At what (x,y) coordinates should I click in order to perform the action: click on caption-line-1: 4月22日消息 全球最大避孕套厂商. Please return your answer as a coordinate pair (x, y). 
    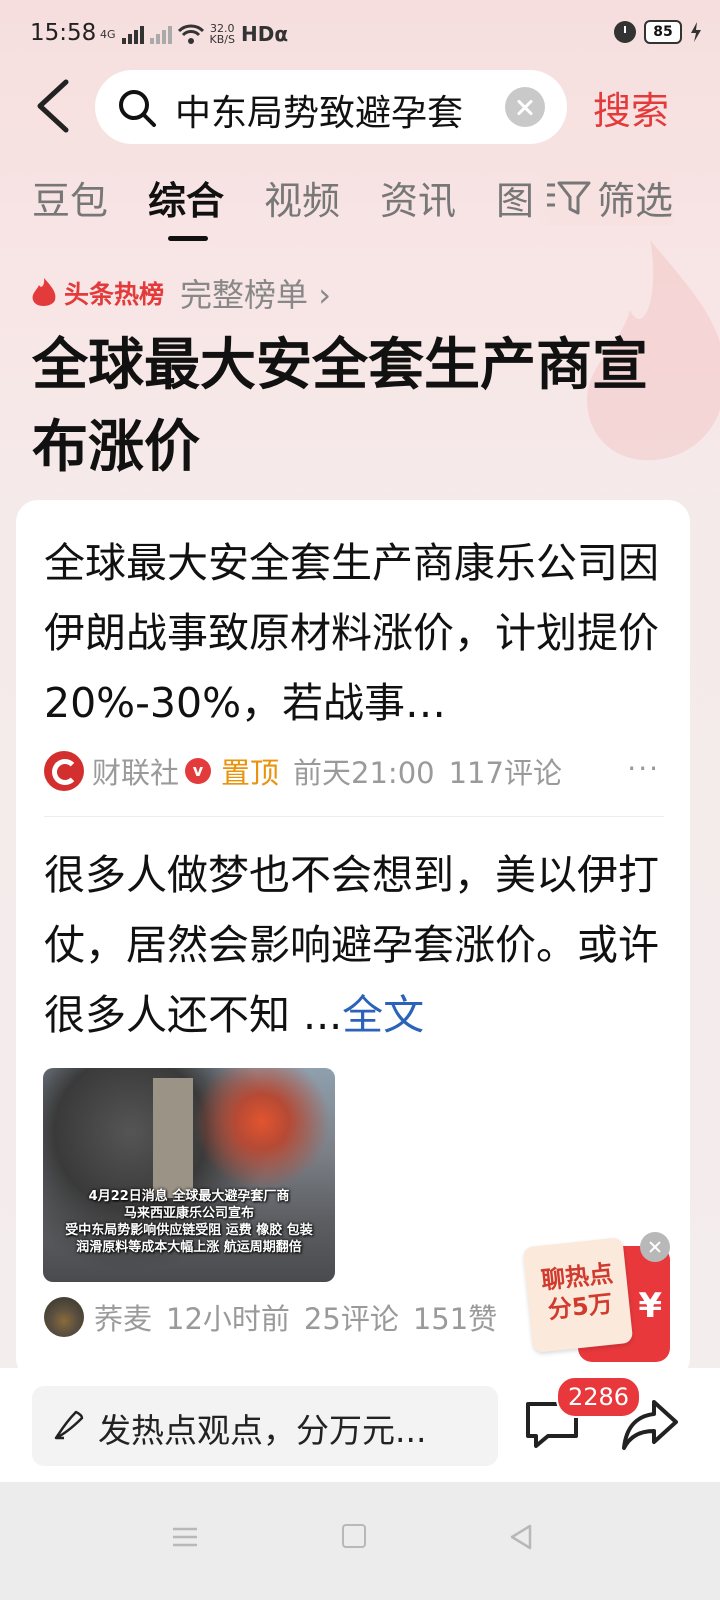
    Looking at the image, I should click on (189, 1196).